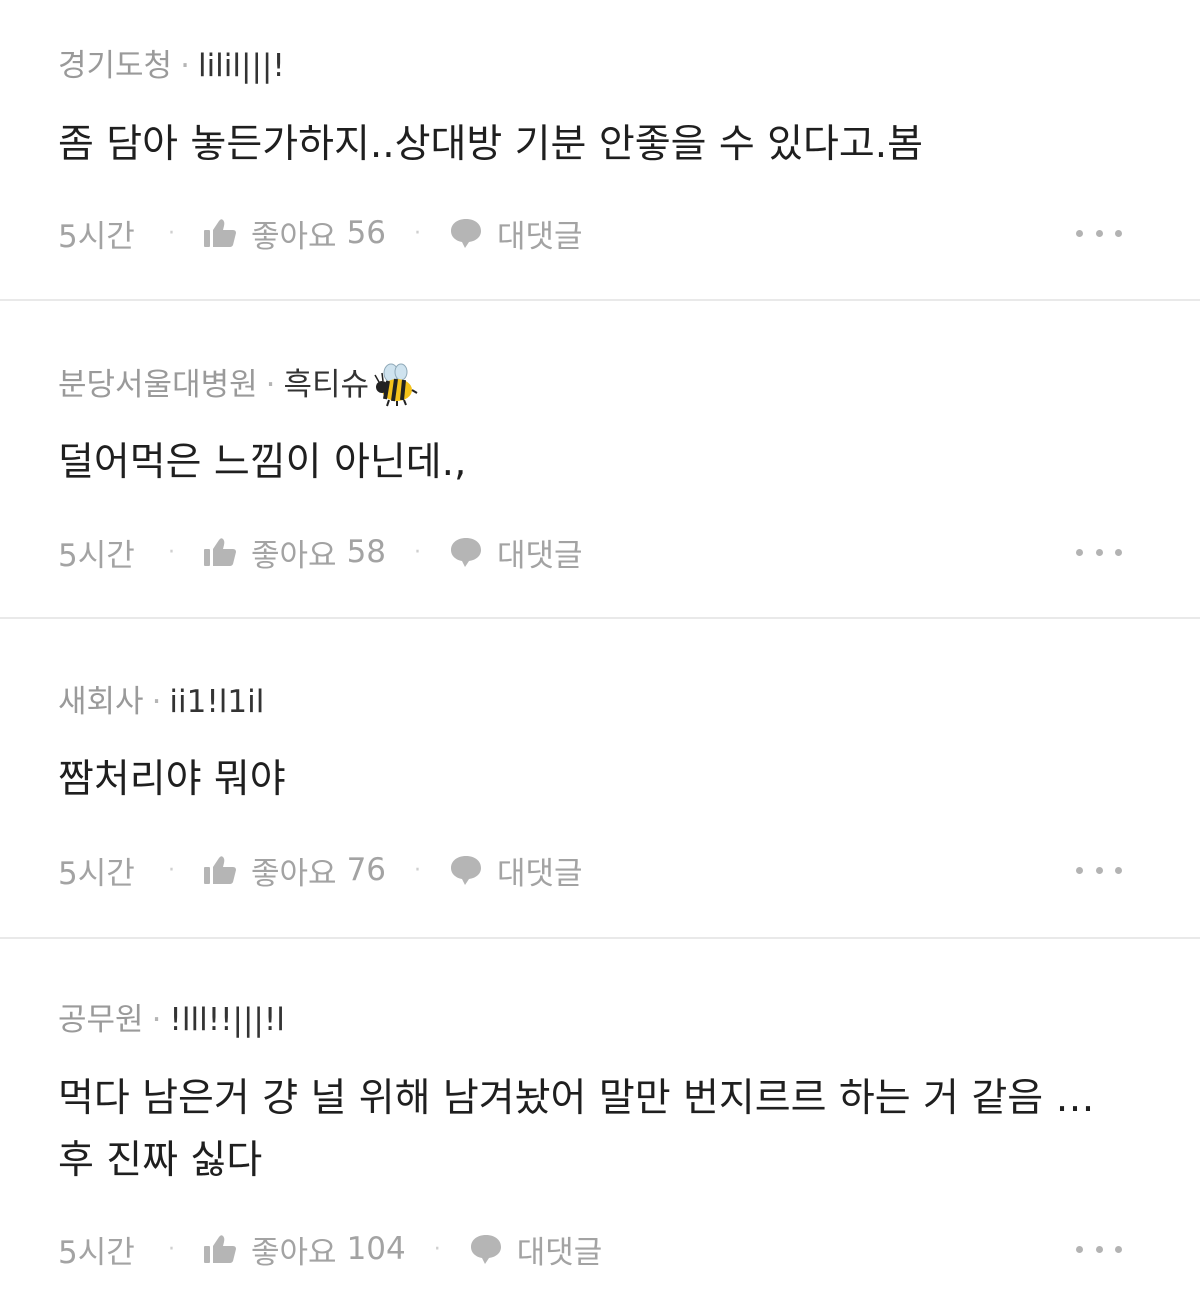 The width and height of the screenshot is (1200, 1309). I want to click on like-button: 좋아요 56, so click(294, 233).